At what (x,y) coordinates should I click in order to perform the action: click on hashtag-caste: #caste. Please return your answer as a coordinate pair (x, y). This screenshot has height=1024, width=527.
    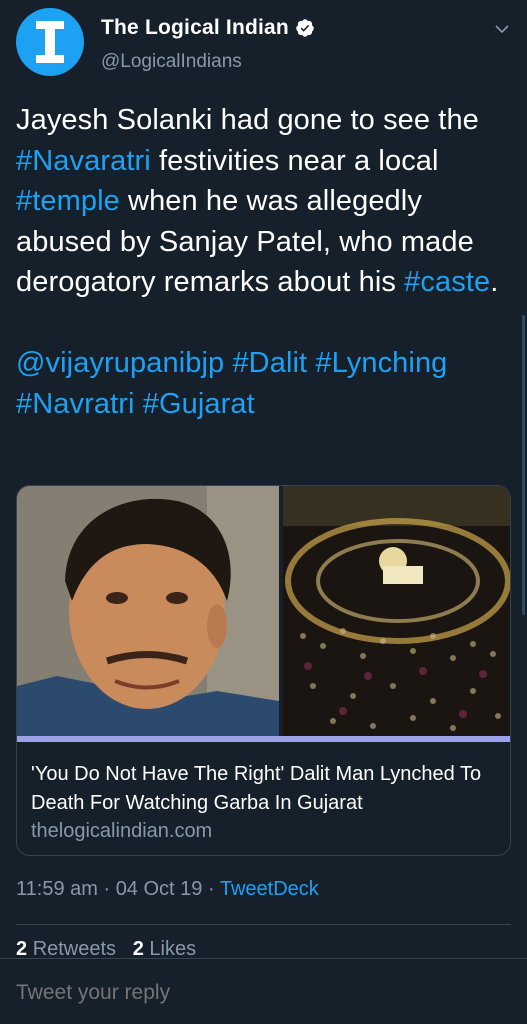
    Looking at the image, I should click on (447, 282).